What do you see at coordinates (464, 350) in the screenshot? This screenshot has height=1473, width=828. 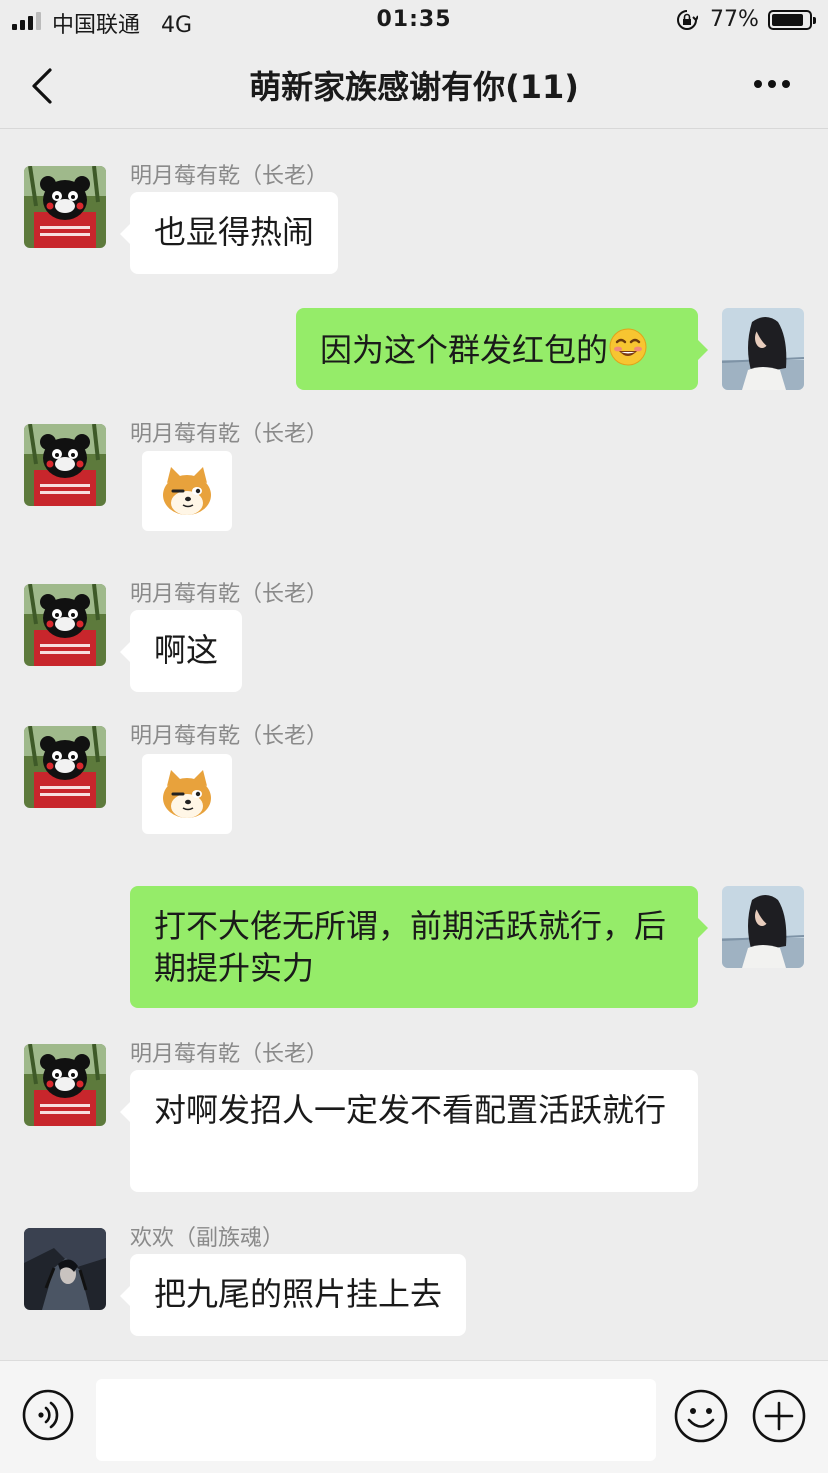 I see `message-text: 因为这个群发红包的` at bounding box center [464, 350].